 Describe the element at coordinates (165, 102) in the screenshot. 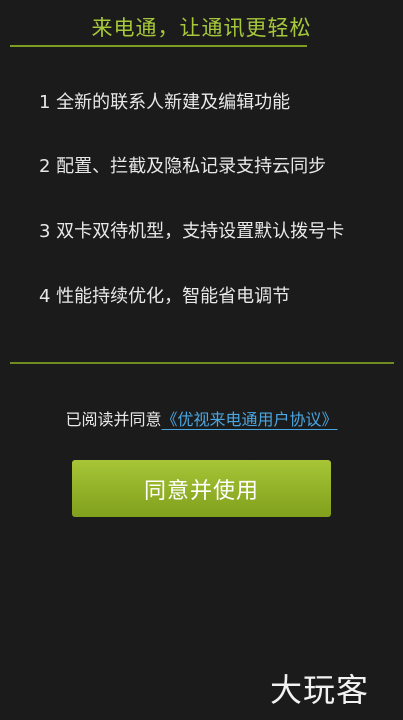

I see `feature-item-1: 1 全新的联系人新建及编辑功能` at that location.